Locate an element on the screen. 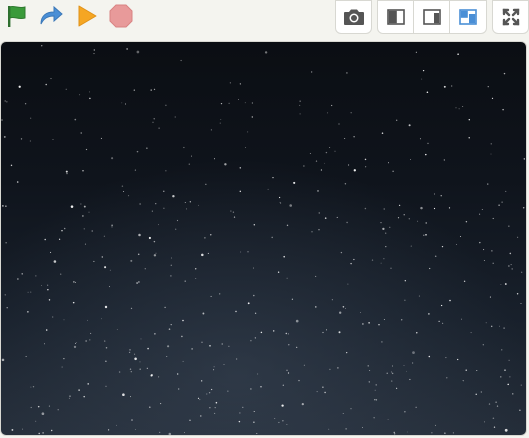 The height and width of the screenshot is (438, 529). layout-left-button is located at coordinates (395, 17).